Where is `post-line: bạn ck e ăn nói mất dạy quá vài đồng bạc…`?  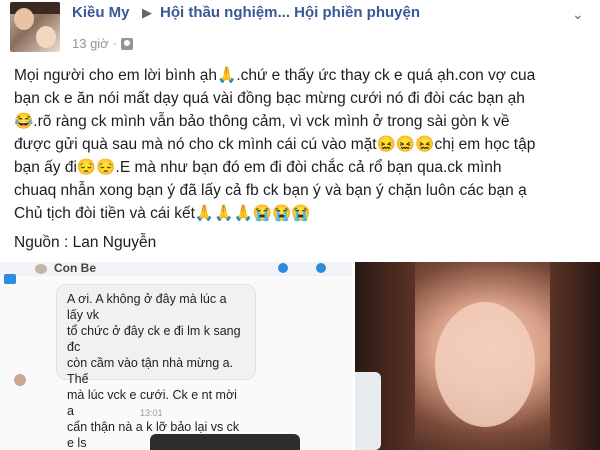
post-line: bạn ck e ăn nói mất dạy quá vài đồng bạc… is located at coordinates (269, 98).